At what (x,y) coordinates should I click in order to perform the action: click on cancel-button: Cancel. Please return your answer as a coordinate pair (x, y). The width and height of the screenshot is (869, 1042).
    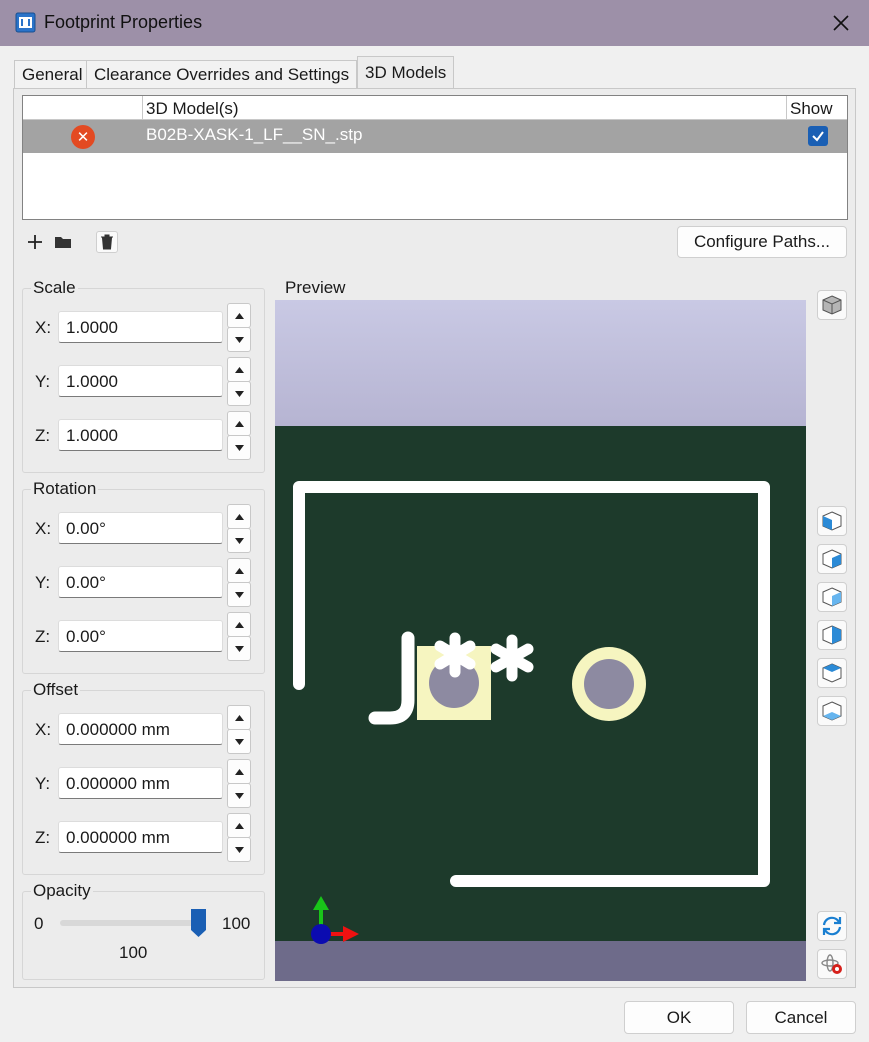
    Looking at the image, I should click on (801, 1017).